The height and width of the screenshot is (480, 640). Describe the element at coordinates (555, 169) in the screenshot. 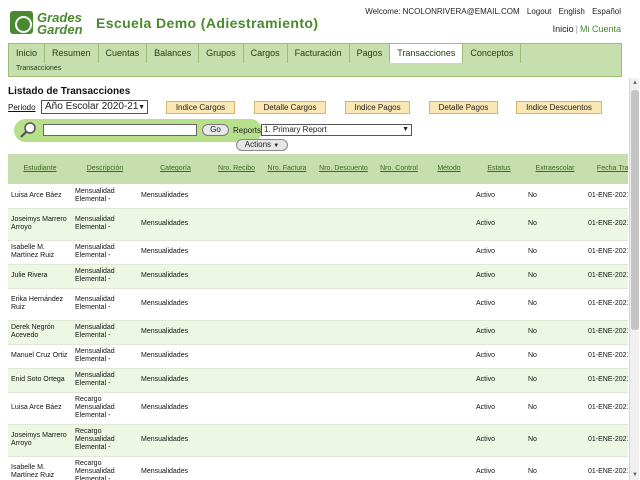

I see `col-header-extraescolar: Extraescolar` at that location.